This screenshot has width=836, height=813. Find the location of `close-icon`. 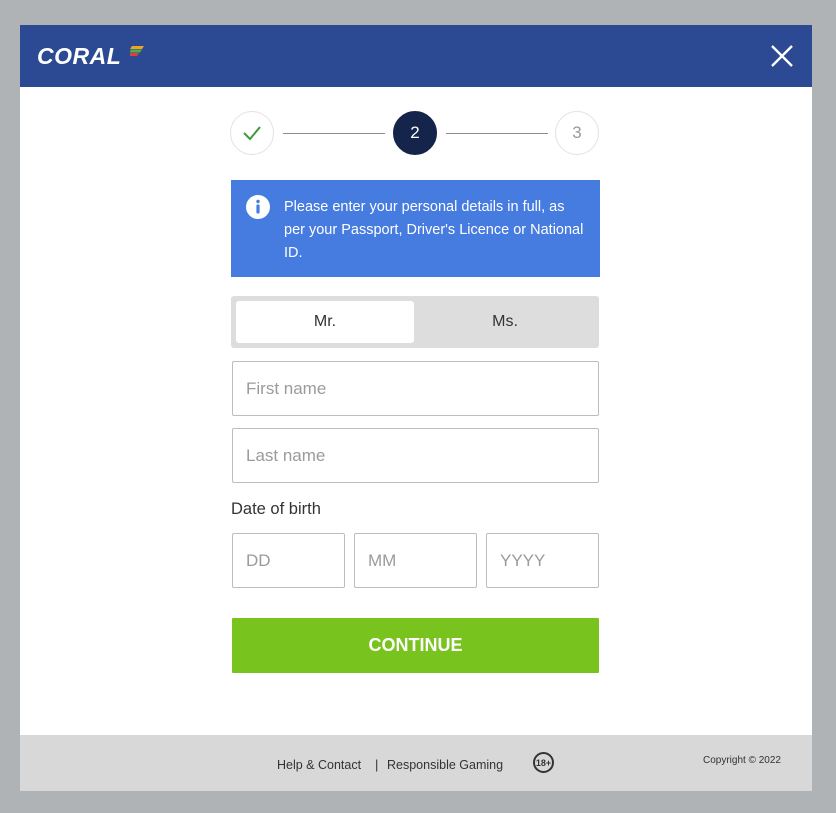

close-icon is located at coordinates (782, 56).